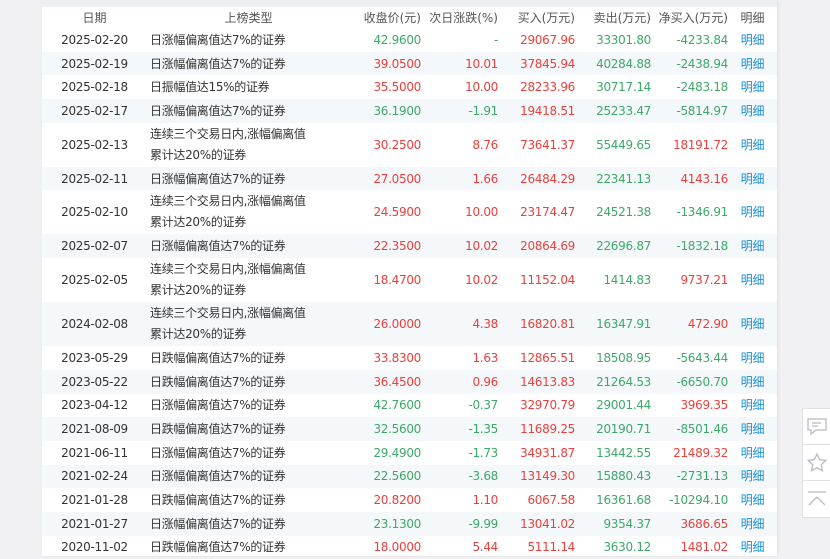  Describe the element at coordinates (459, 476) in the screenshot. I see `next-day-change-cell: -3.68` at that location.